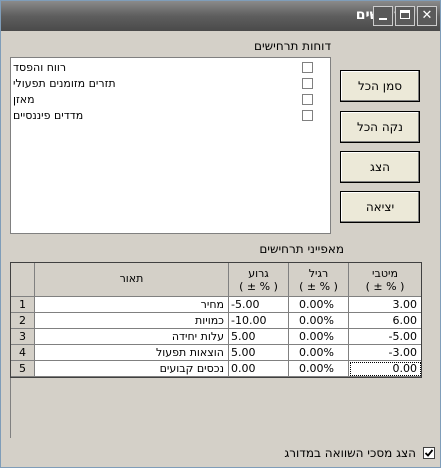  What do you see at coordinates (258, 286) in the screenshot?
I see `col-header-worst-unit: ( ± % )` at bounding box center [258, 286].